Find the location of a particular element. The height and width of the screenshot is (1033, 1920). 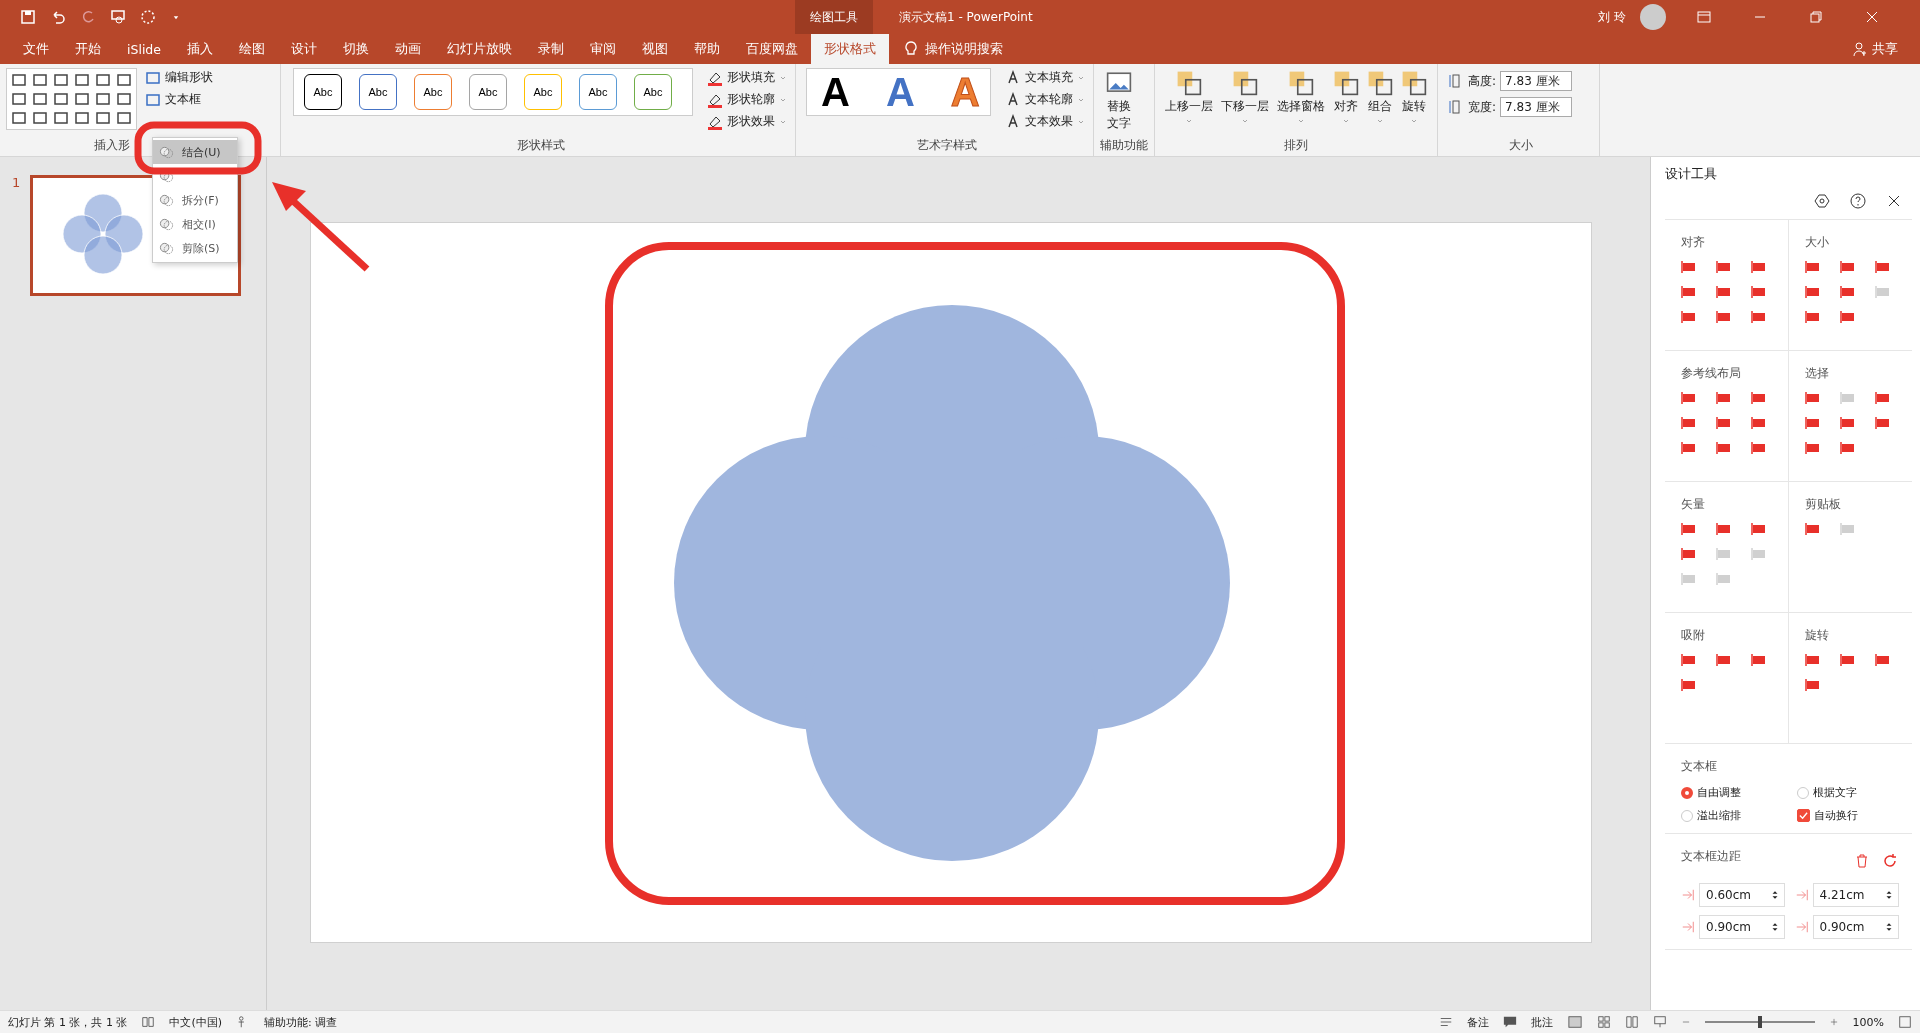

ribbon-tab: 帮助 is located at coordinates (707, 49).